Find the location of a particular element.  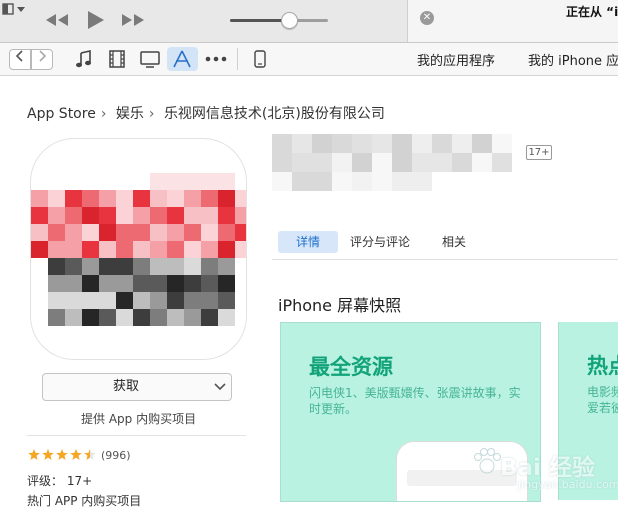

chevron-right-icon is located at coordinates (43, 56).